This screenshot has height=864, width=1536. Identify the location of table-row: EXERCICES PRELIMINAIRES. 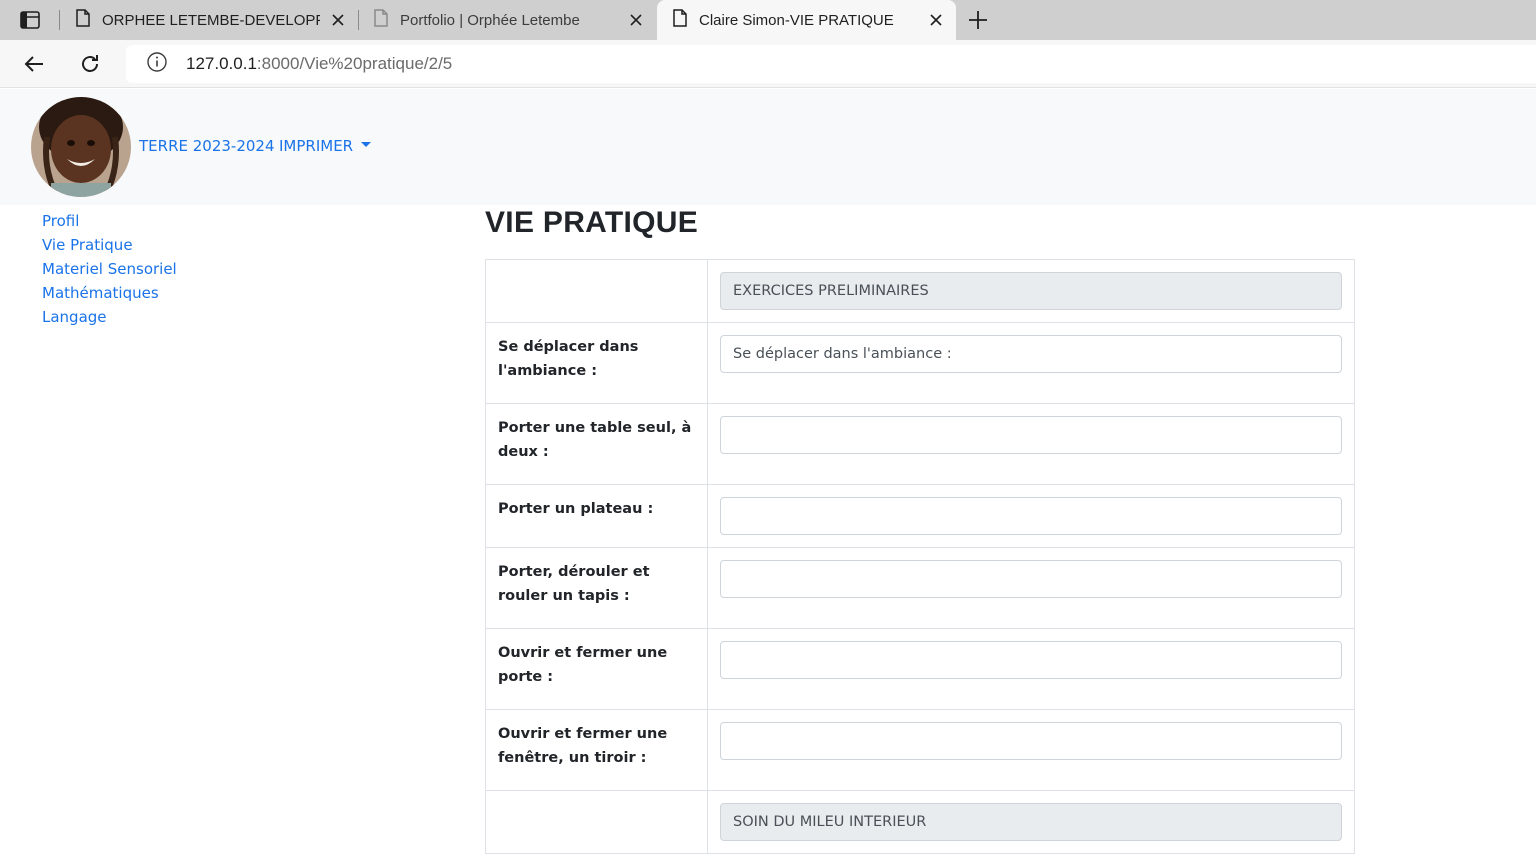
(920, 291).